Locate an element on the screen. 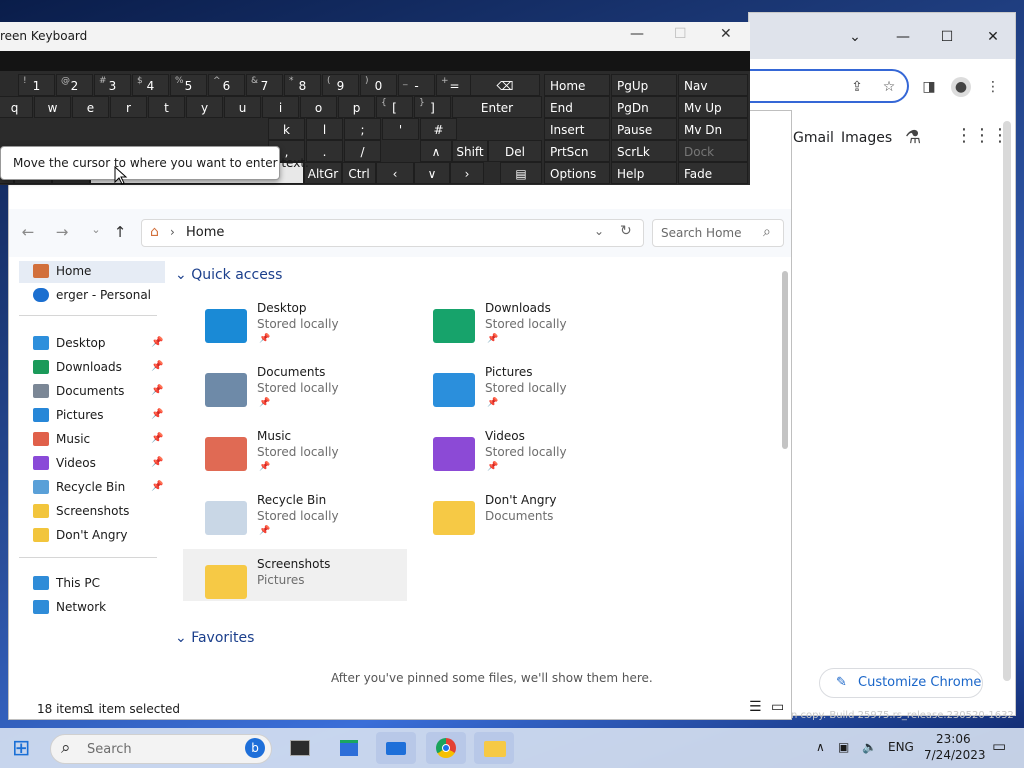 Image resolution: width=1024 pixels, height=768 pixels. key-home: Home is located at coordinates (577, 85).